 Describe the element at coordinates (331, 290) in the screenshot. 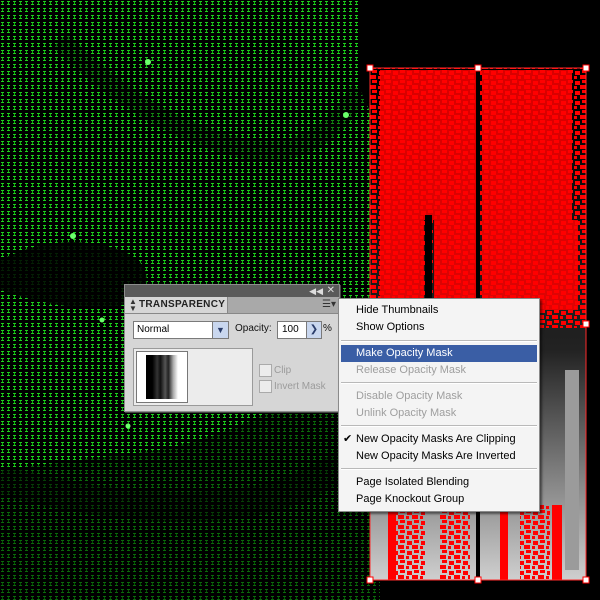

I see `close-icon: ✕` at that location.